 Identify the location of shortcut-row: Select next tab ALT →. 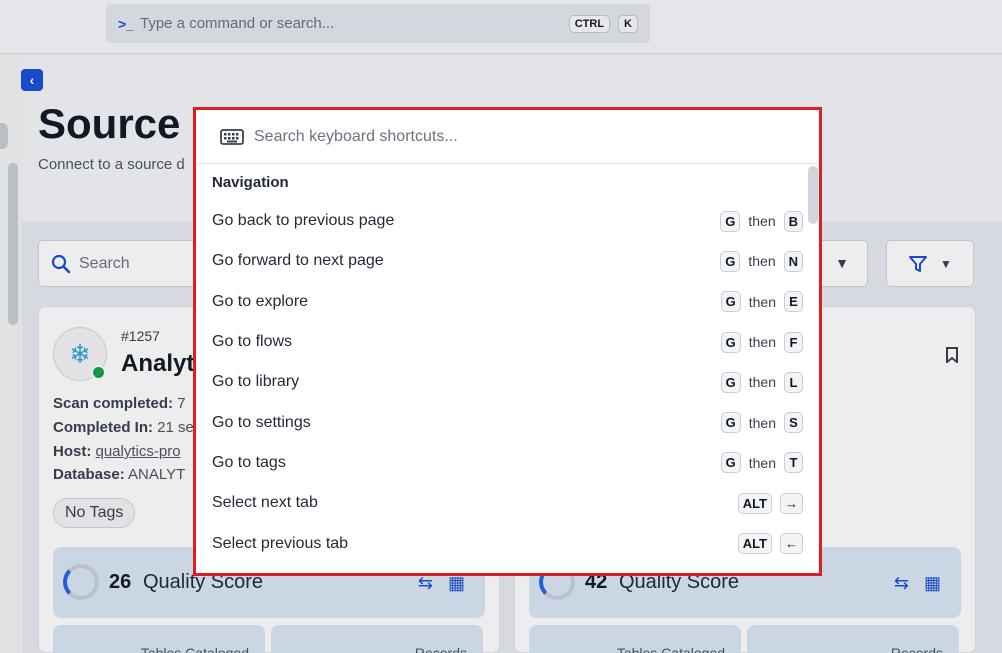
(501, 503).